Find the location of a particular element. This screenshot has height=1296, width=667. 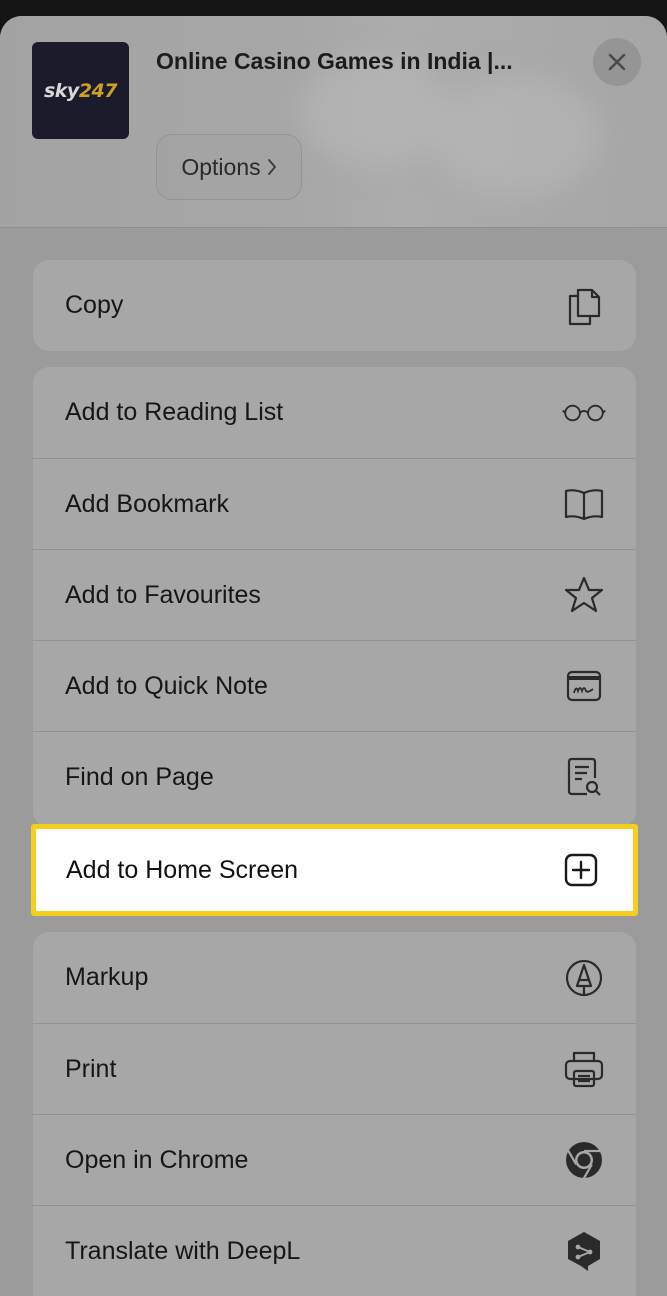

action-translate-with-deepl: Translate with DeepL is located at coordinates (334, 1250).